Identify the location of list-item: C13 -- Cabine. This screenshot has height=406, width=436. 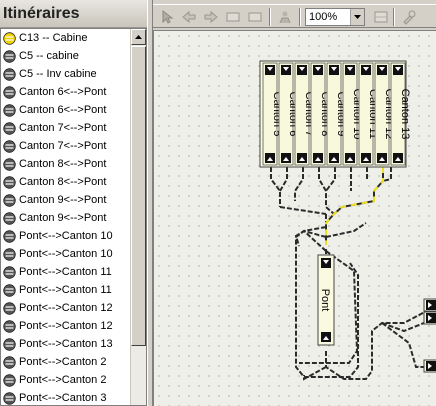
(66, 38).